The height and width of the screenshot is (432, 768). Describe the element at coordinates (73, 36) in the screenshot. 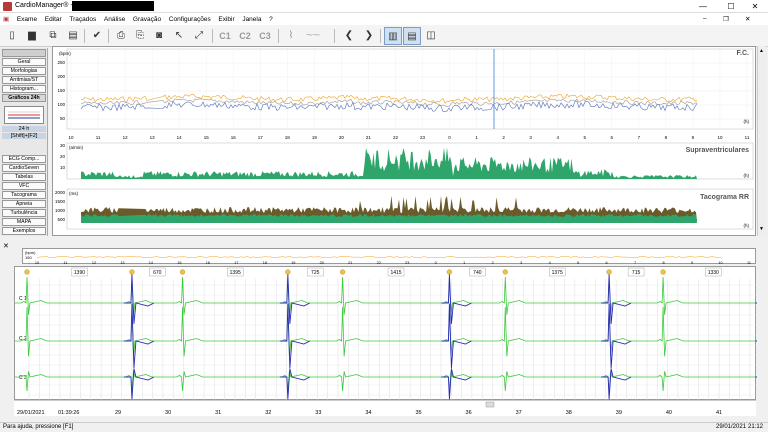

I see `report-icon: ▤` at that location.